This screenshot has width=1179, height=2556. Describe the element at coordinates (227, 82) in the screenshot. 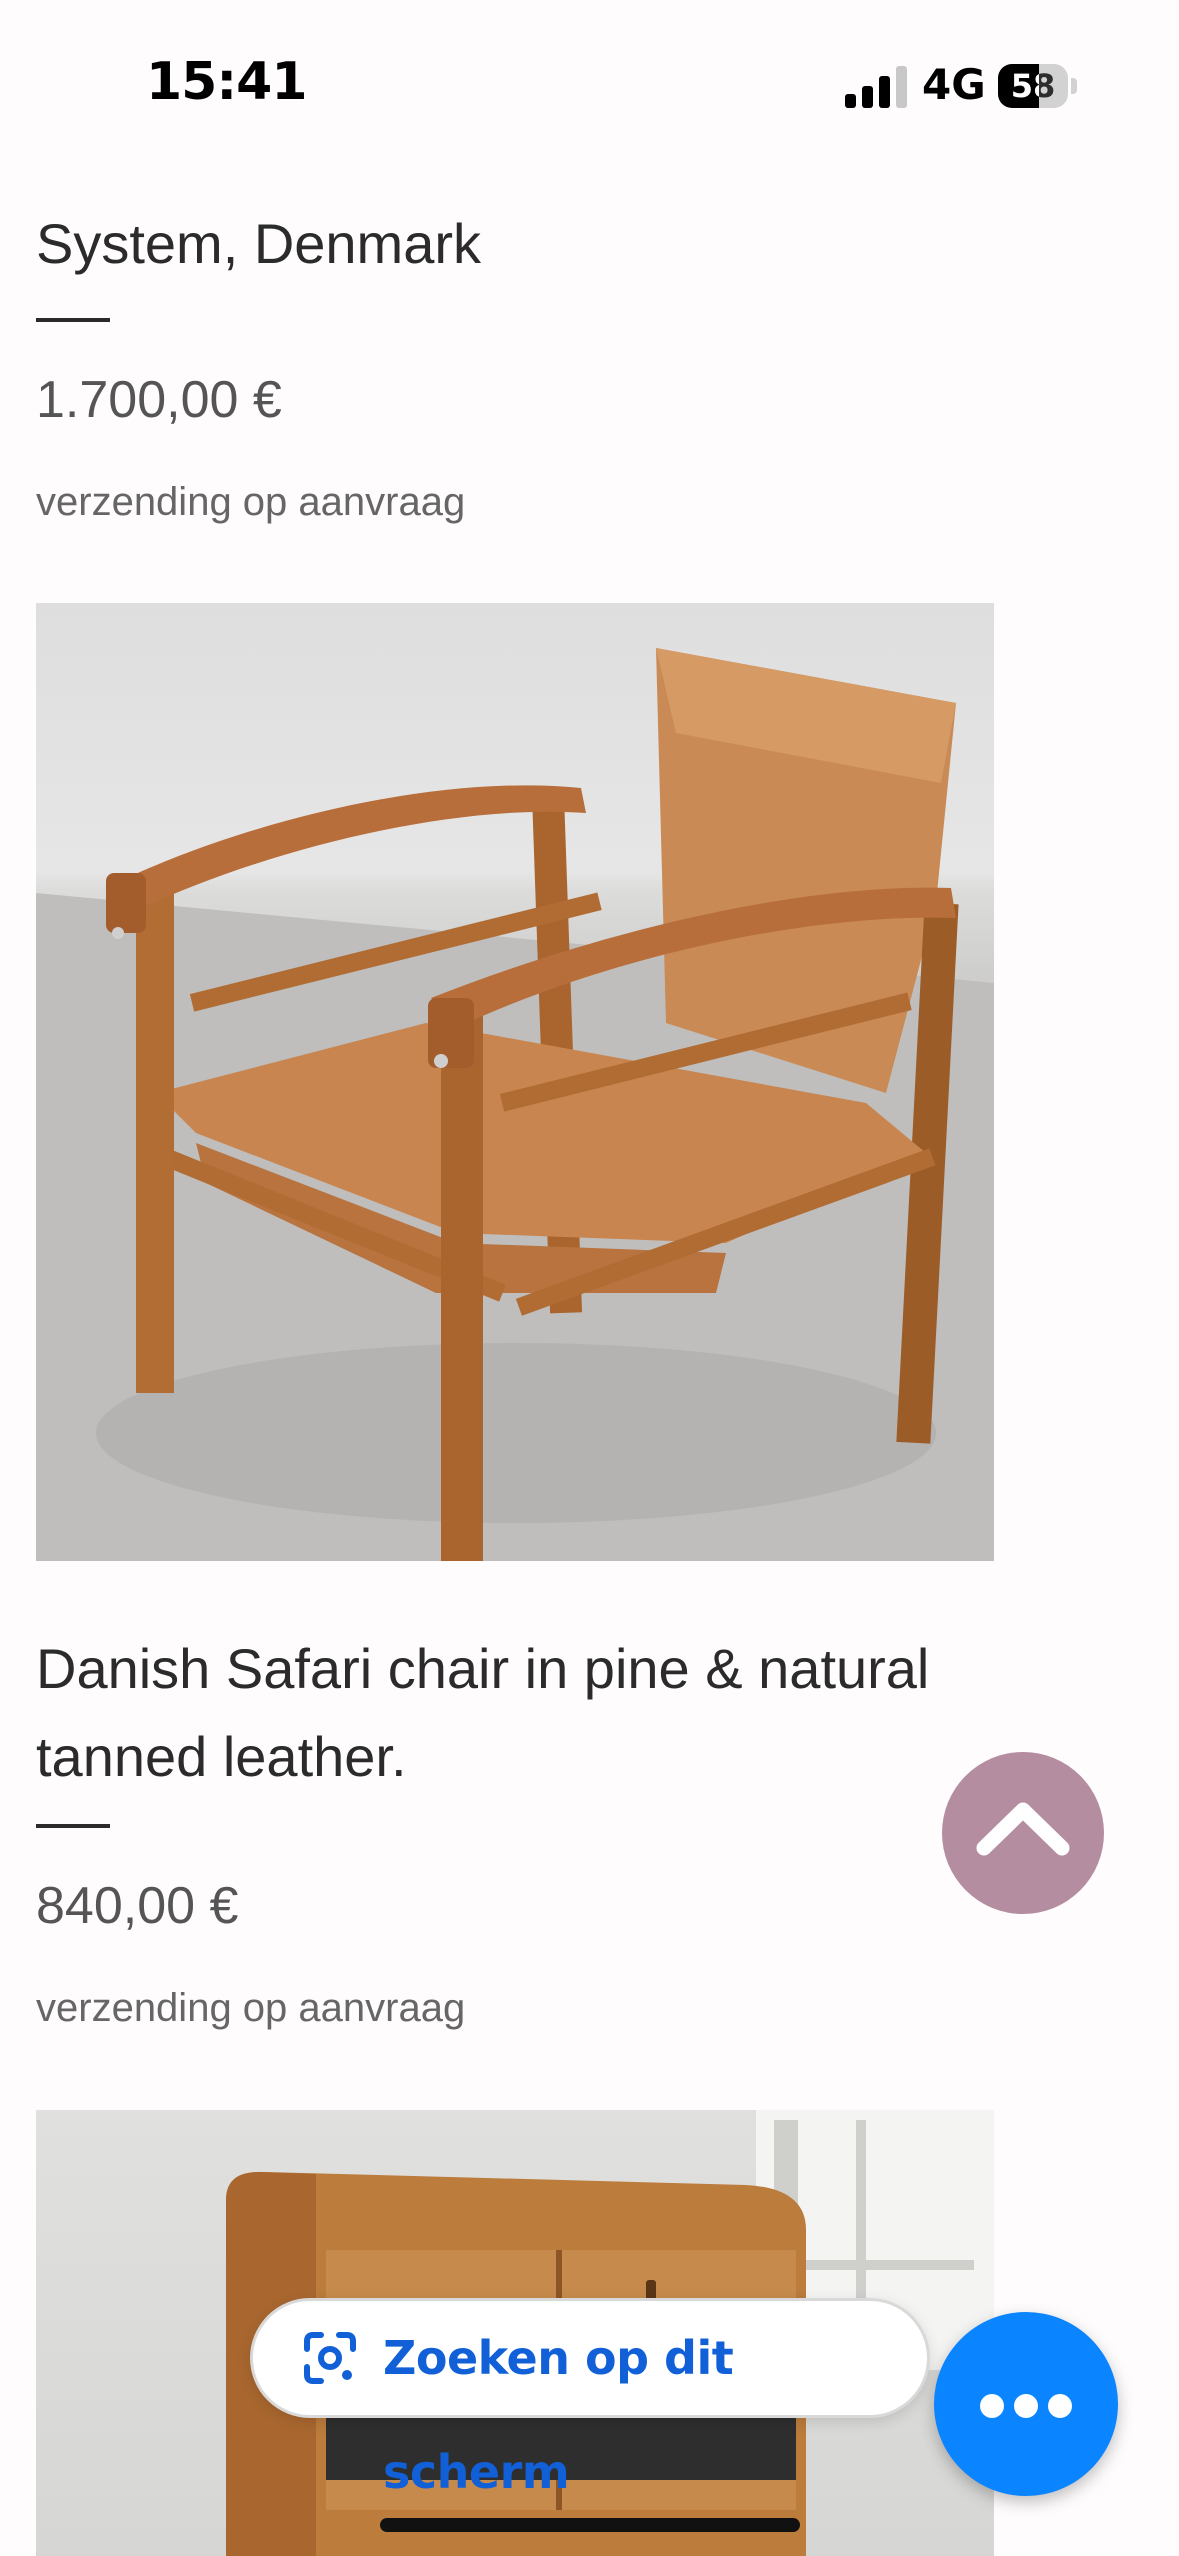

I see `status-time: 15:41` at that location.